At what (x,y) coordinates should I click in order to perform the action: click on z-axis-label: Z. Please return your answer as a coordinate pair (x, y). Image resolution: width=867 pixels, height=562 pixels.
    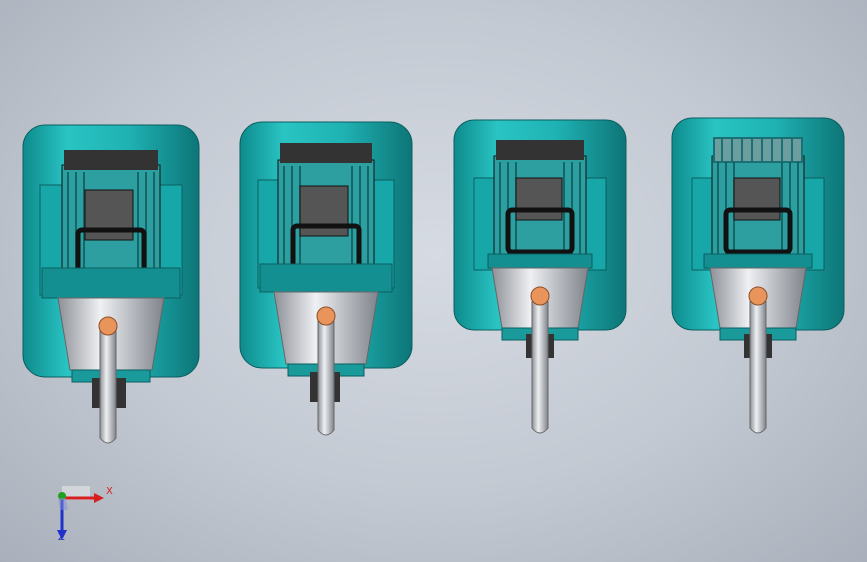
    Looking at the image, I should click on (61, 537).